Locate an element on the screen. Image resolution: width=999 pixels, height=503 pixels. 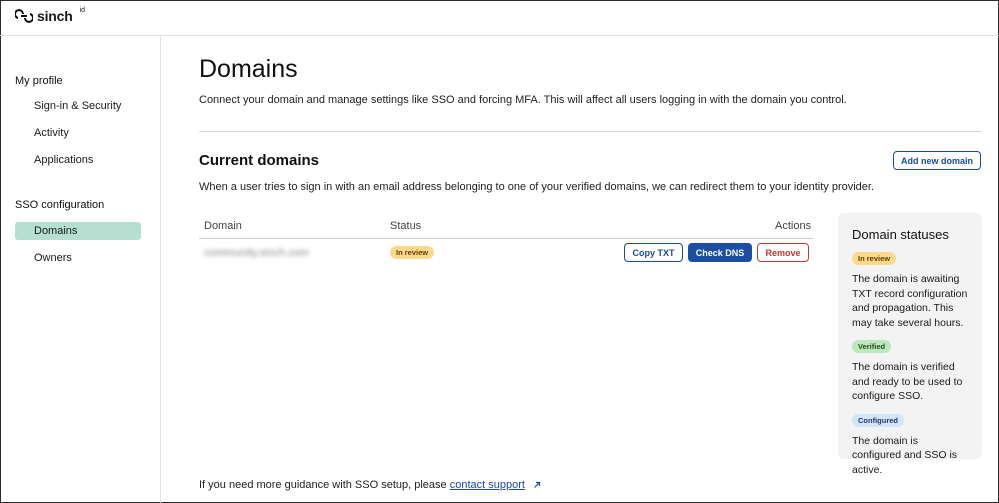
add-new-domain-button: Add new domain is located at coordinates (937, 160).